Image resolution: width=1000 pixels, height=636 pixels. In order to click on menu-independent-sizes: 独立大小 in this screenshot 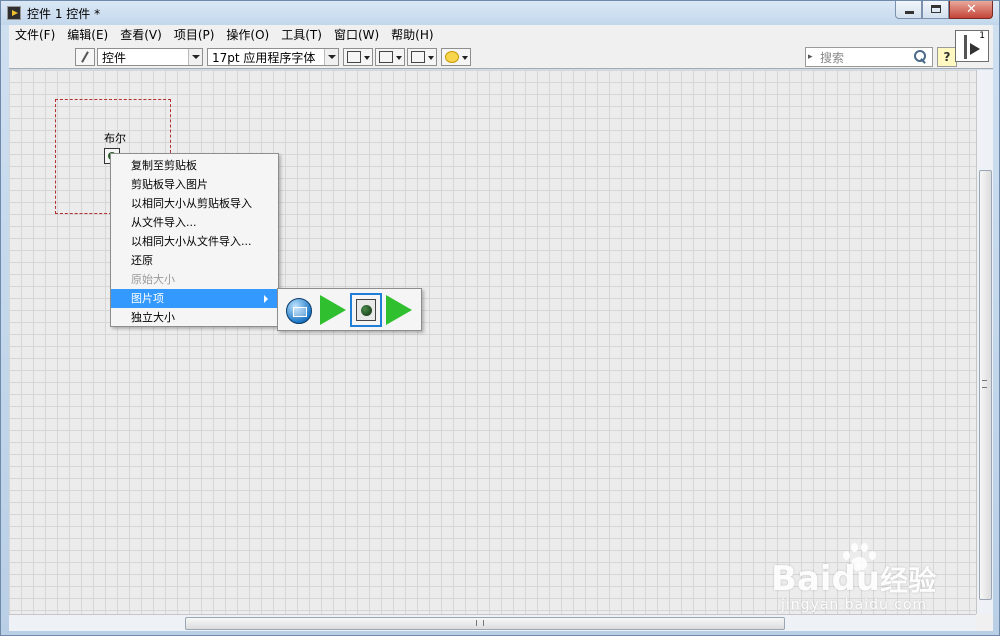, I will do `click(194, 317)`.